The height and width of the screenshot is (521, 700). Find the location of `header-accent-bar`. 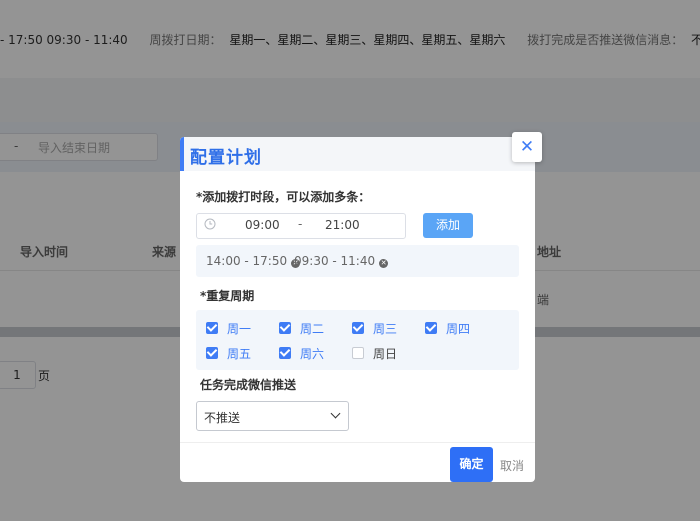

header-accent-bar is located at coordinates (182, 154).